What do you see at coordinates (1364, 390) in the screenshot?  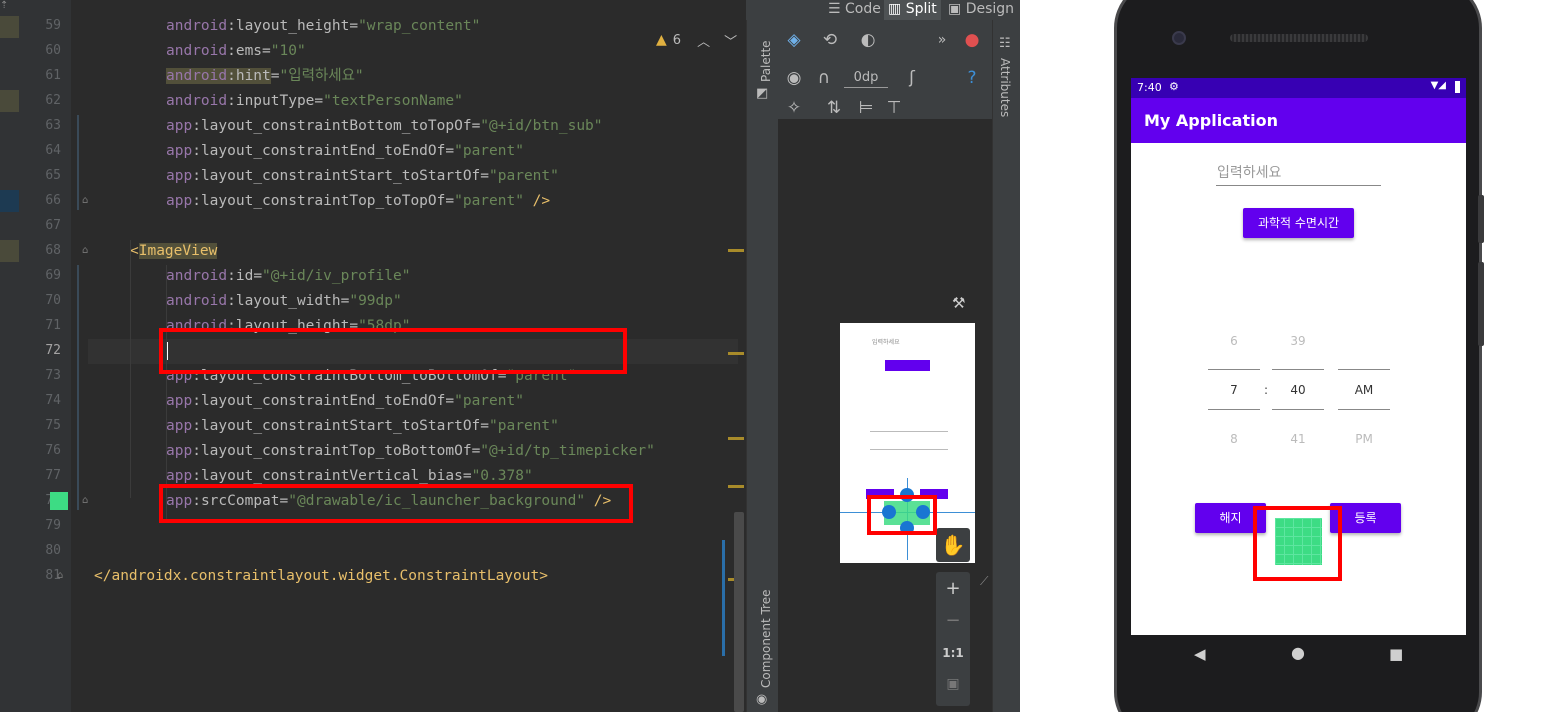 I see `ampm-selected: AM` at bounding box center [1364, 390].